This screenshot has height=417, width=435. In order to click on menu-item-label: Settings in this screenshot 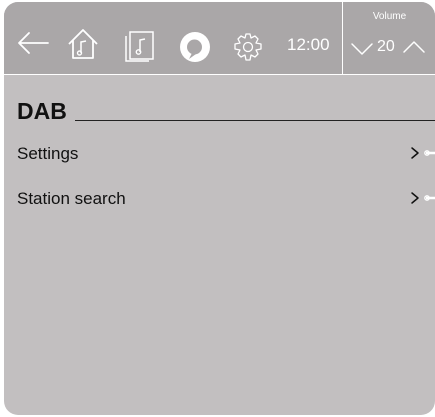, I will do `click(48, 153)`.